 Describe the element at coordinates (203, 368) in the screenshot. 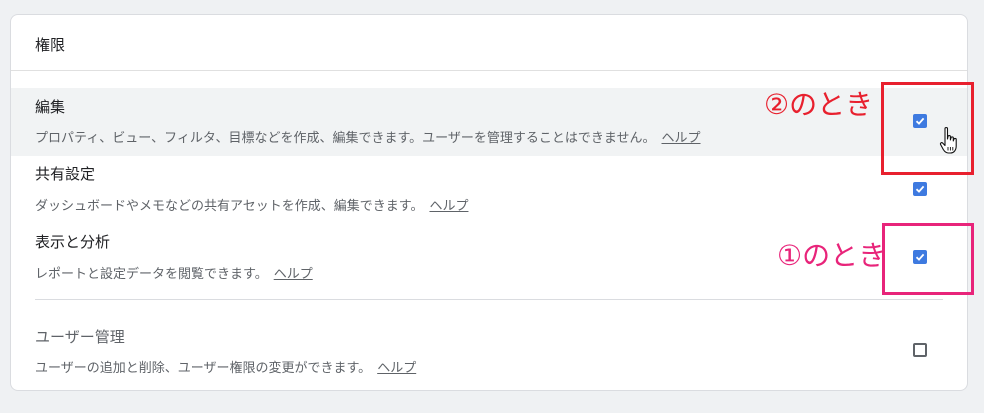

I see `permission-desc-text: ユーザーの追加と削除、ユーザー権限の変更ができます。` at that location.